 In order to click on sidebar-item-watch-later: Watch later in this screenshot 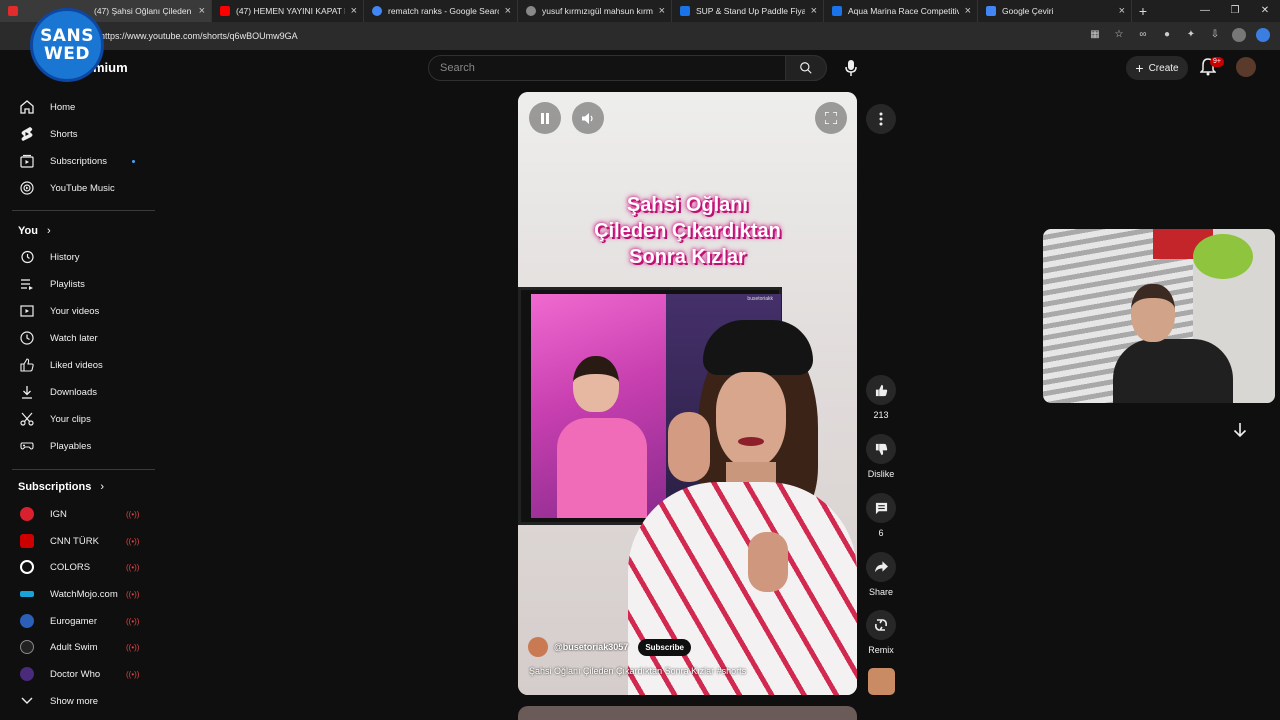, I will do `click(77, 338)`.